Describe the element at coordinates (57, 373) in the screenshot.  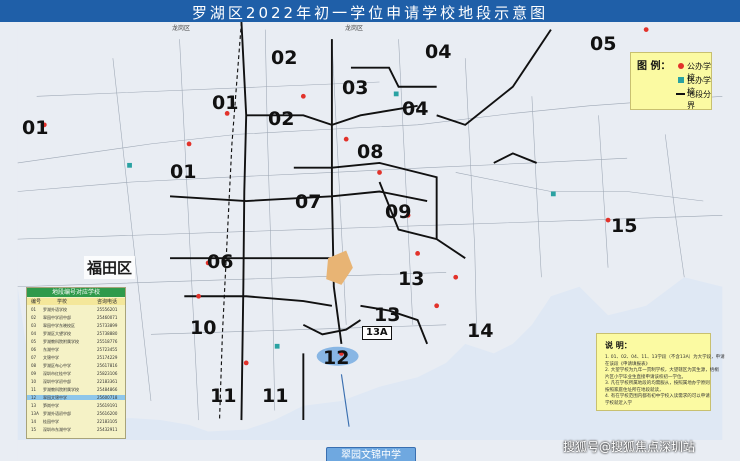
I see `table-cell: 深圳市红桂中学` at that location.